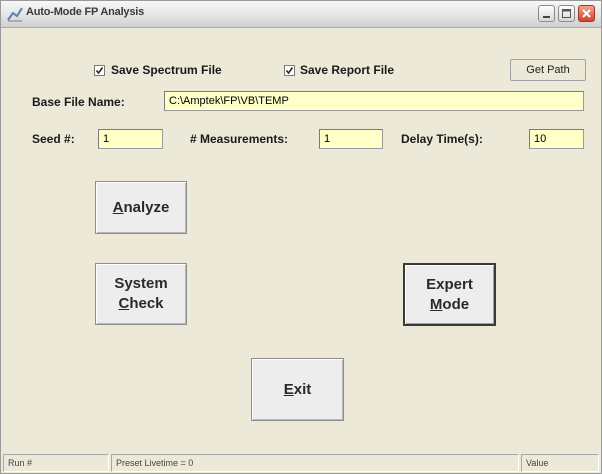  I want to click on save-report-checkbox, so click(289, 70).